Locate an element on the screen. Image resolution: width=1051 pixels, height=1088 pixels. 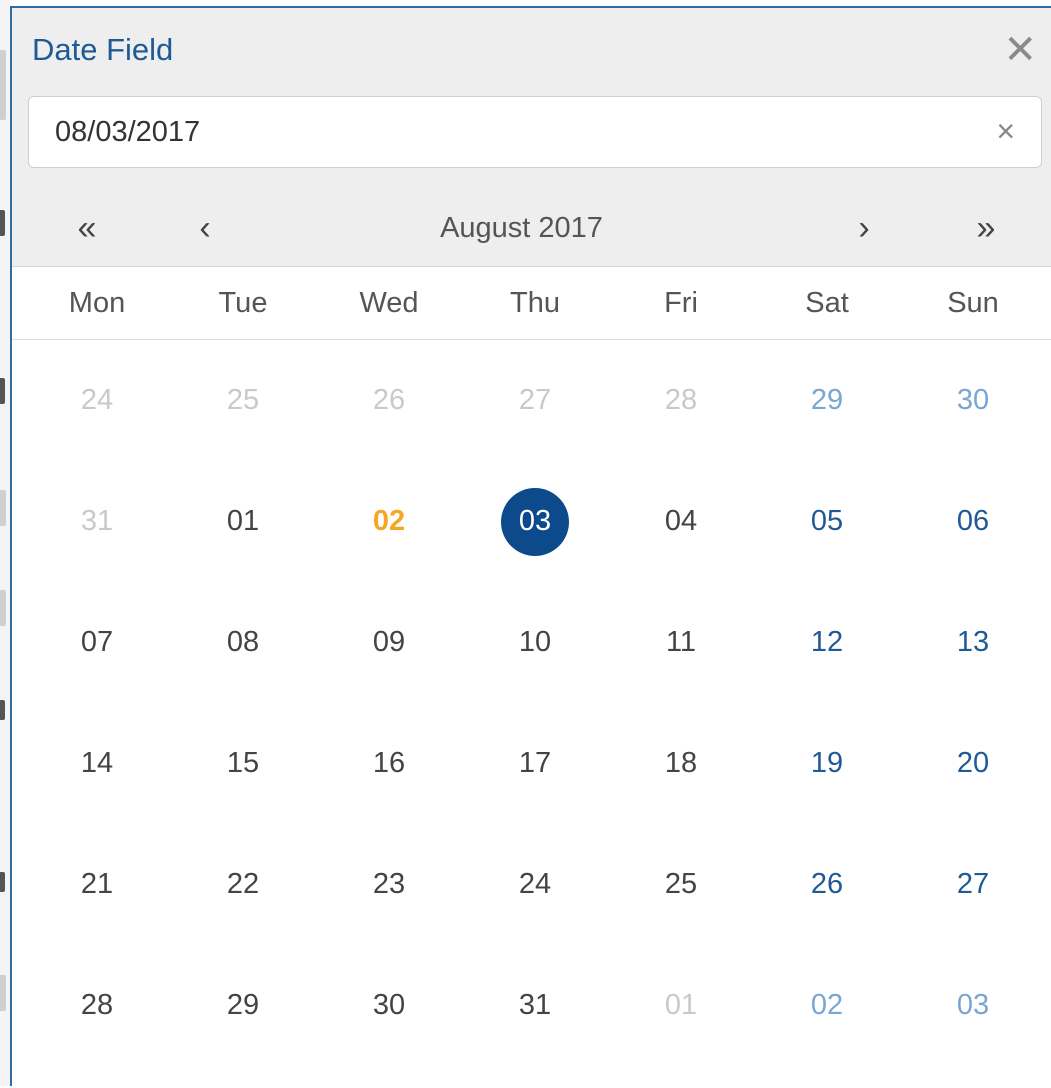
calendar-day: 18 is located at coordinates (681, 763).